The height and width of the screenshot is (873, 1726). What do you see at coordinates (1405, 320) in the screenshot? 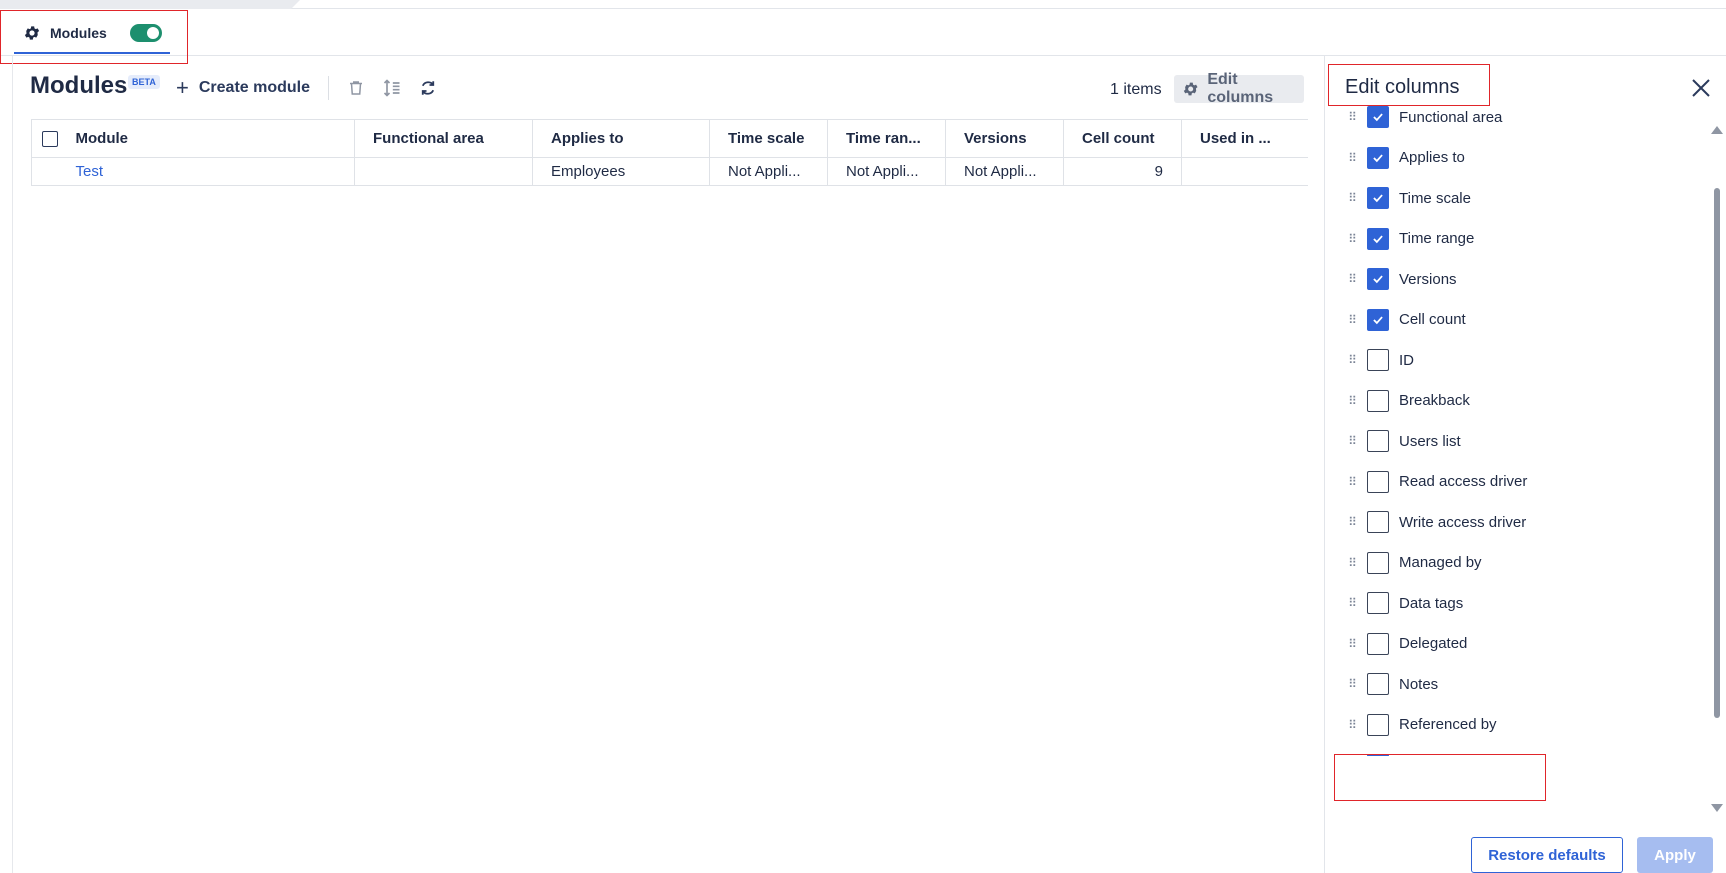
I see `column-option: ⠿ Cell count` at bounding box center [1405, 320].